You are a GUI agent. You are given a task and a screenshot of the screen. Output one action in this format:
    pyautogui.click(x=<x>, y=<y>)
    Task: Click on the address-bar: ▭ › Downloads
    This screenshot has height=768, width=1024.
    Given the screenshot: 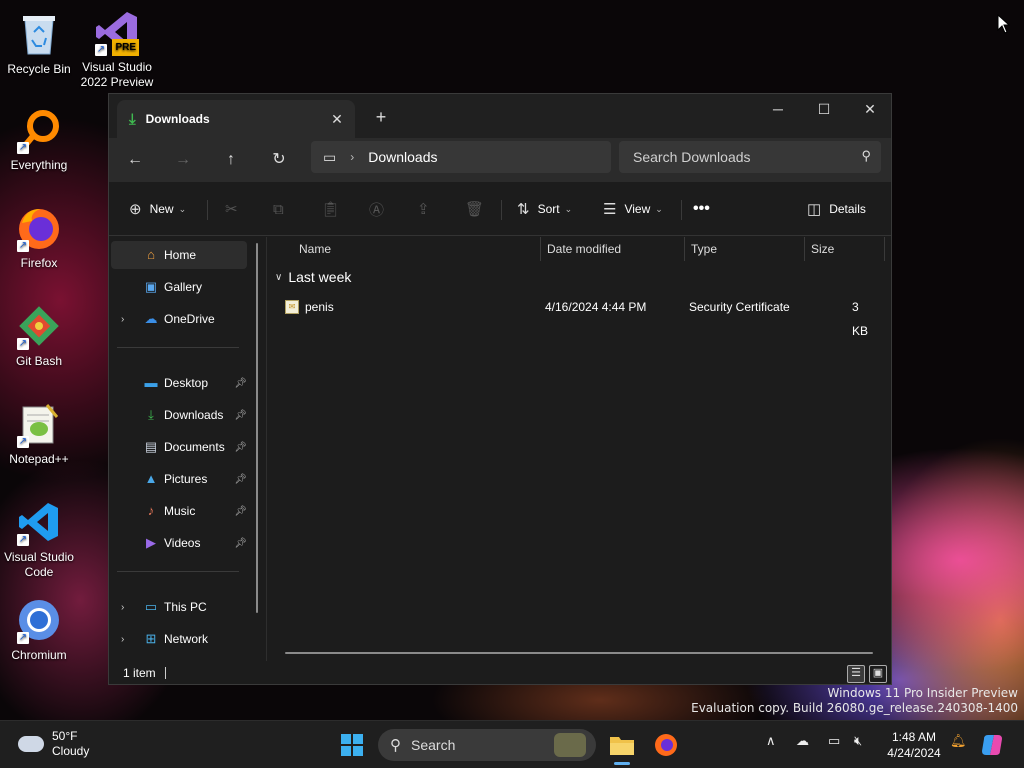 What is the action you would take?
    pyautogui.click(x=461, y=157)
    